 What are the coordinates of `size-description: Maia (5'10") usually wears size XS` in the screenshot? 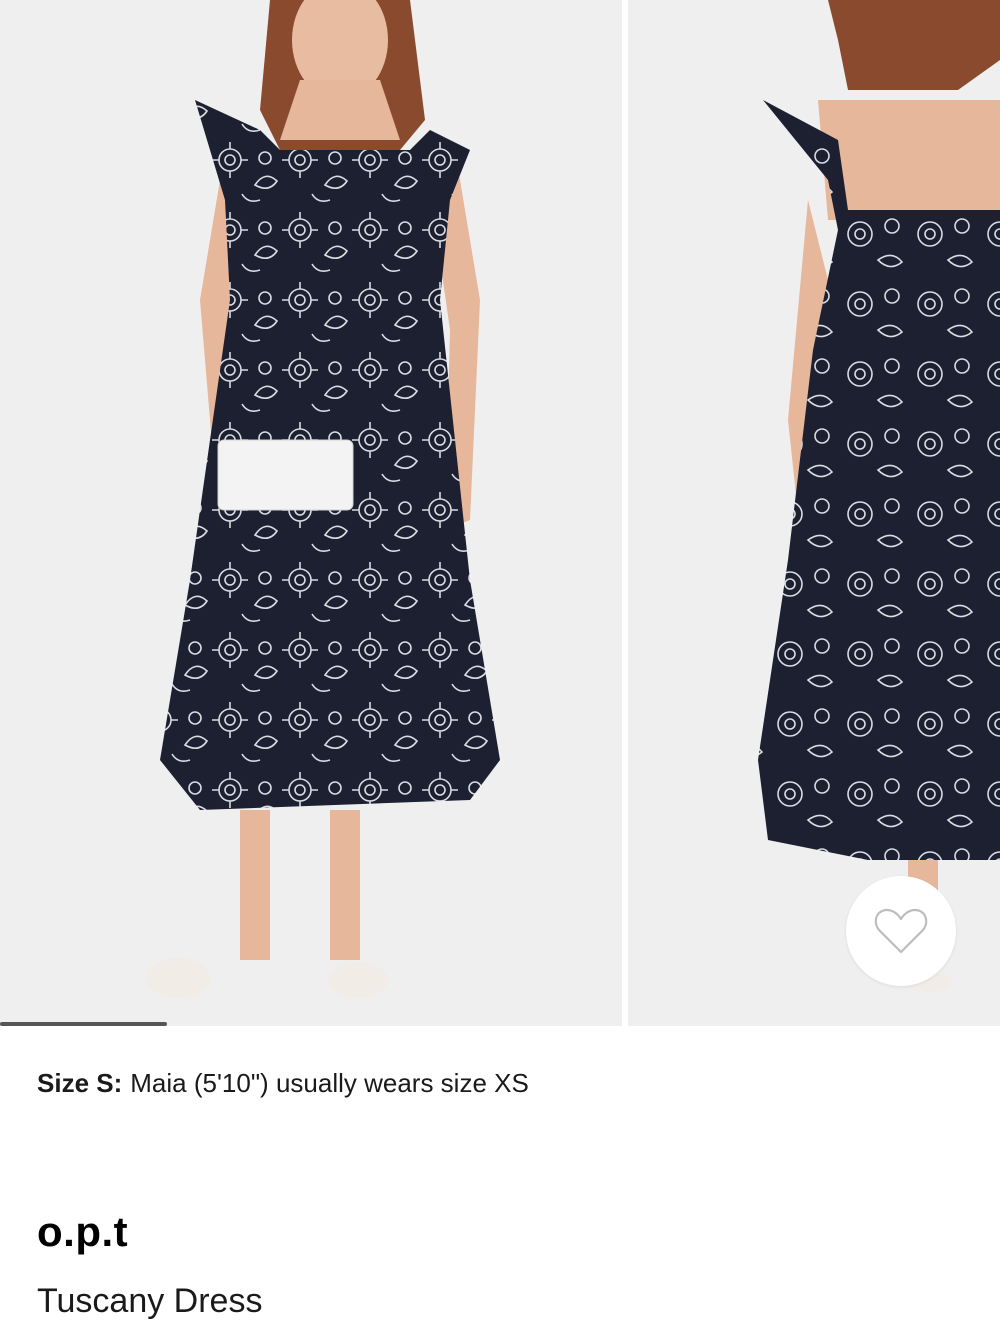 It's located at (329, 1083).